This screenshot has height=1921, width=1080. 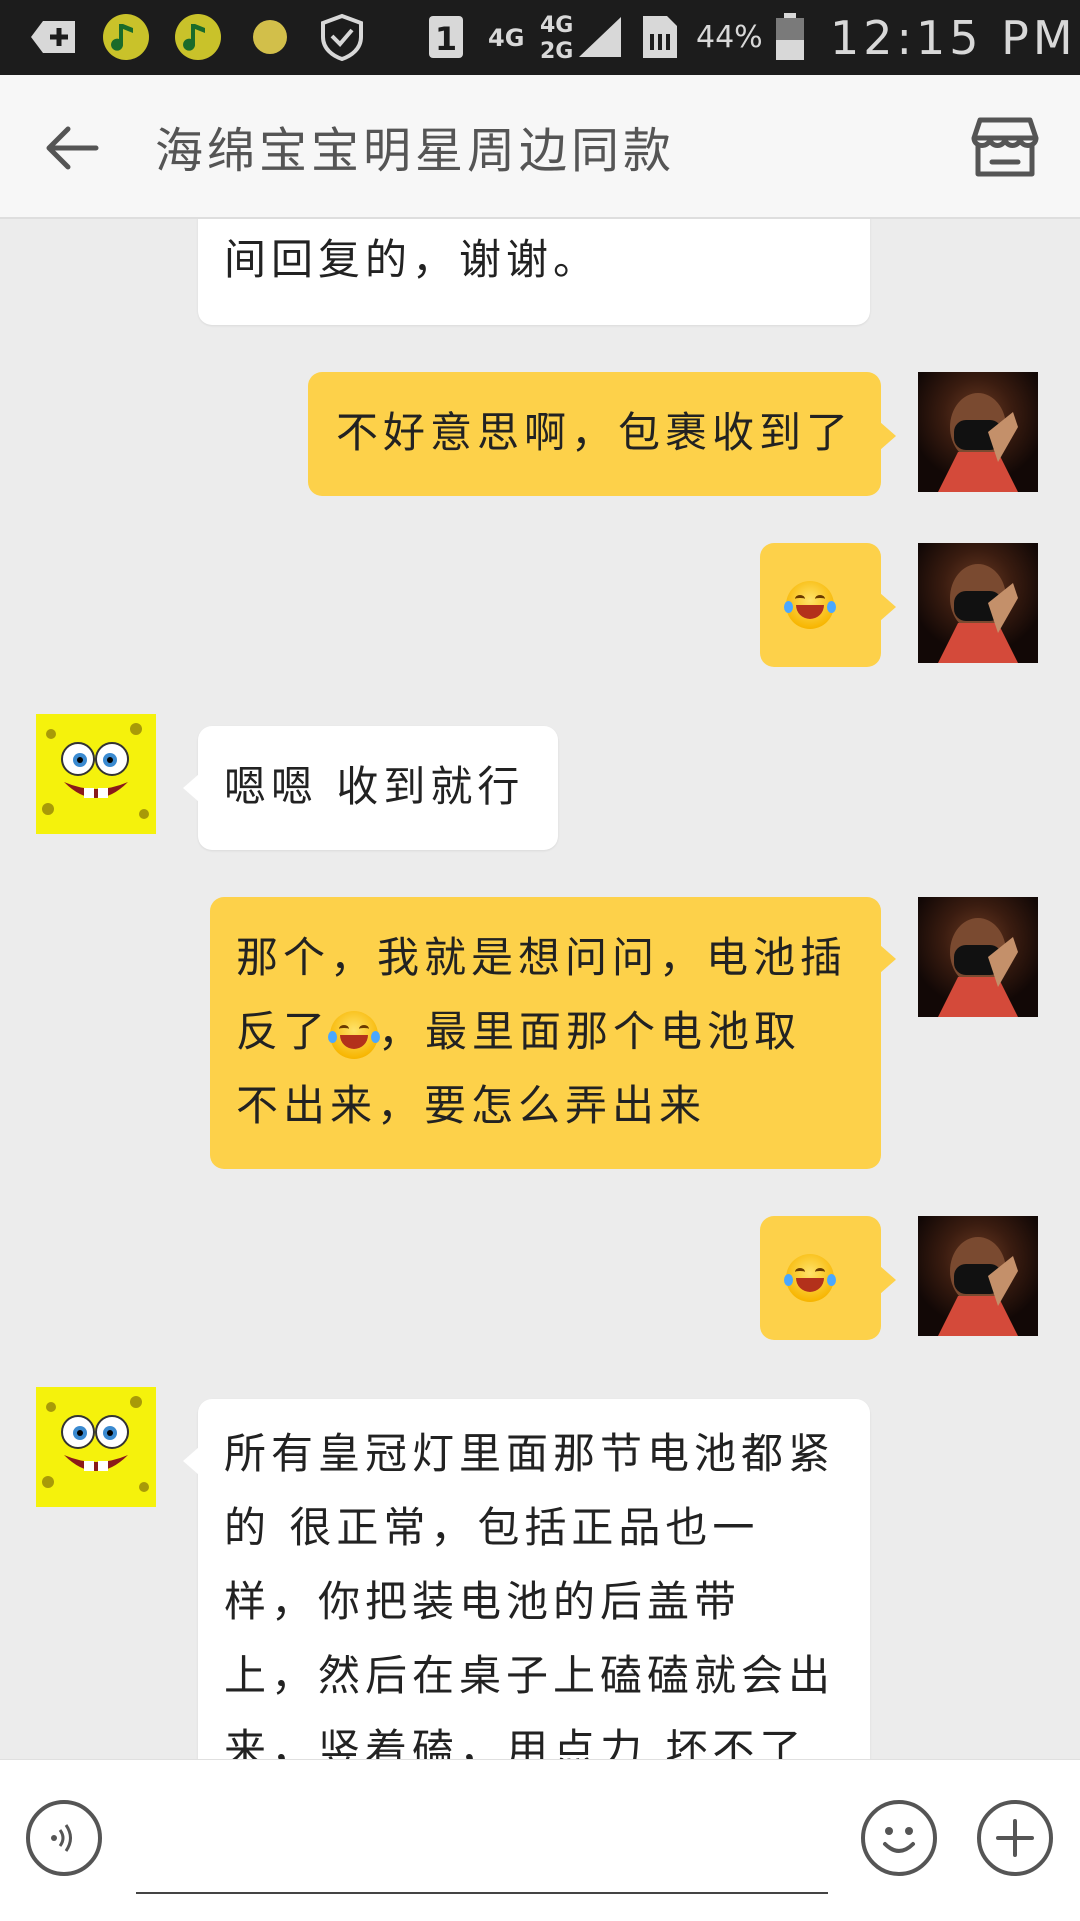 What do you see at coordinates (374, 786) in the screenshot?
I see `message-text: 嗯嗯 收到就行` at bounding box center [374, 786].